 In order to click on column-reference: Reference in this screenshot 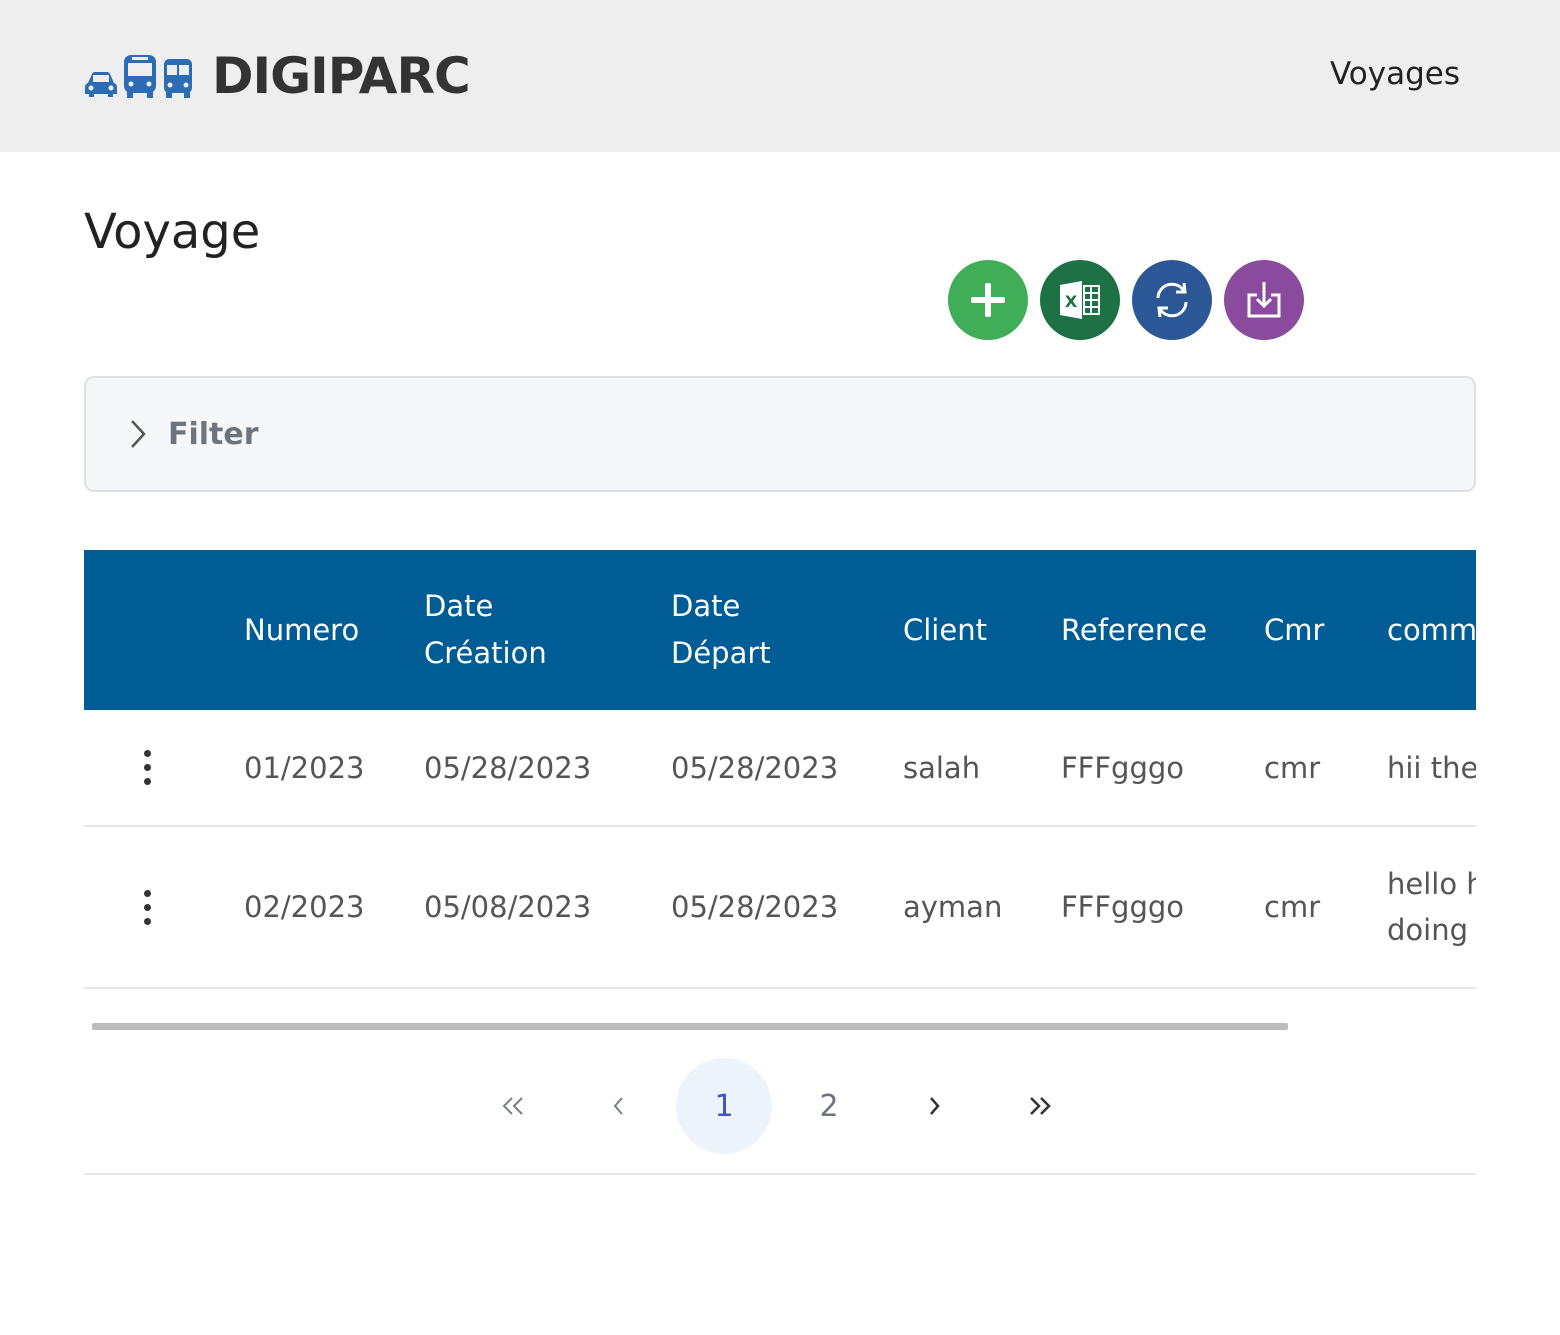, I will do `click(1162, 630)`.